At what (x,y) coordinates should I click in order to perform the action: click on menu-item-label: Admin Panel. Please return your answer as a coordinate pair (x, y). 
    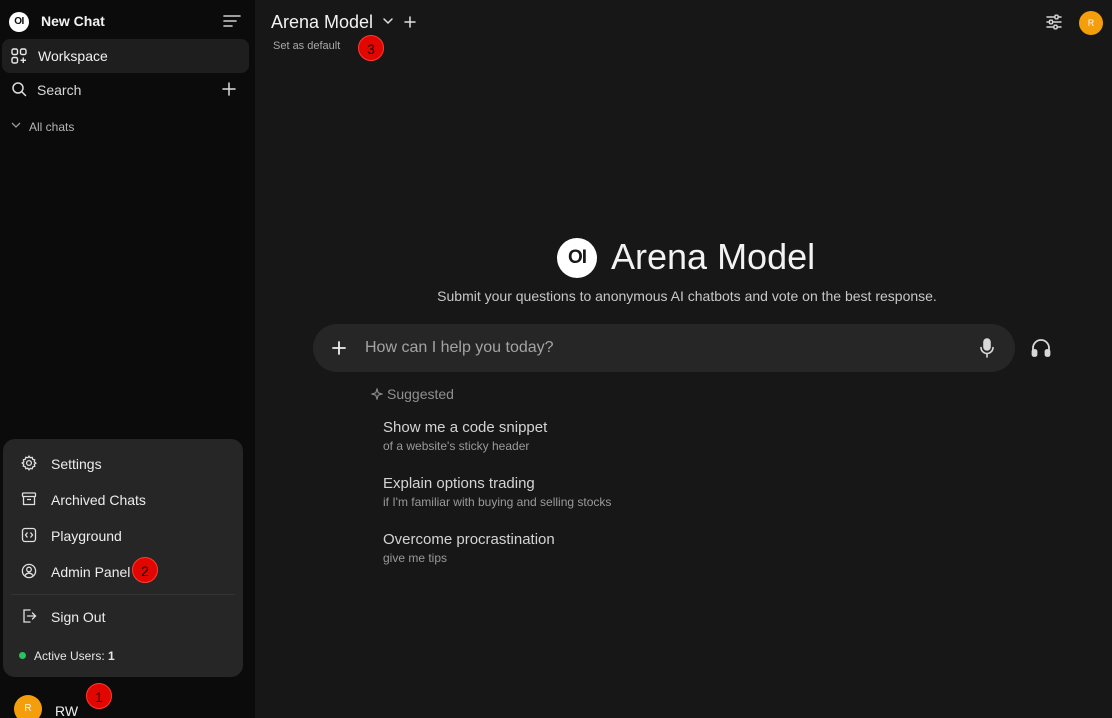
    Looking at the image, I should click on (91, 572).